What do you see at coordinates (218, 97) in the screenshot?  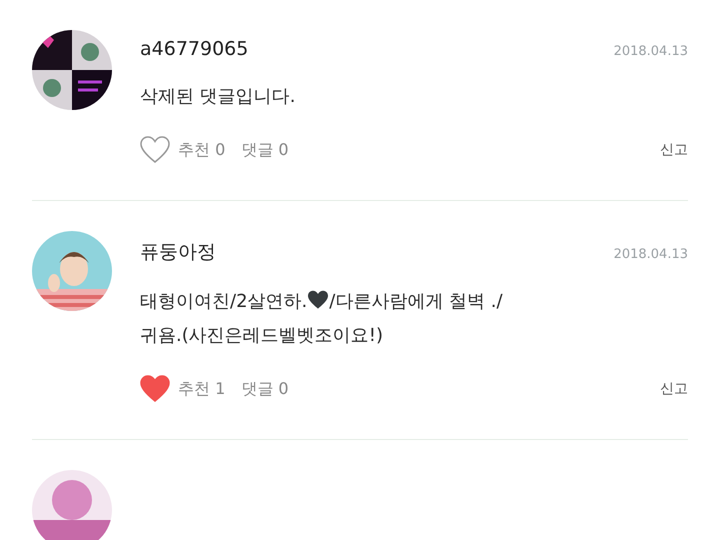 I see `comment-text: 삭제된 댓글입니다.` at bounding box center [218, 97].